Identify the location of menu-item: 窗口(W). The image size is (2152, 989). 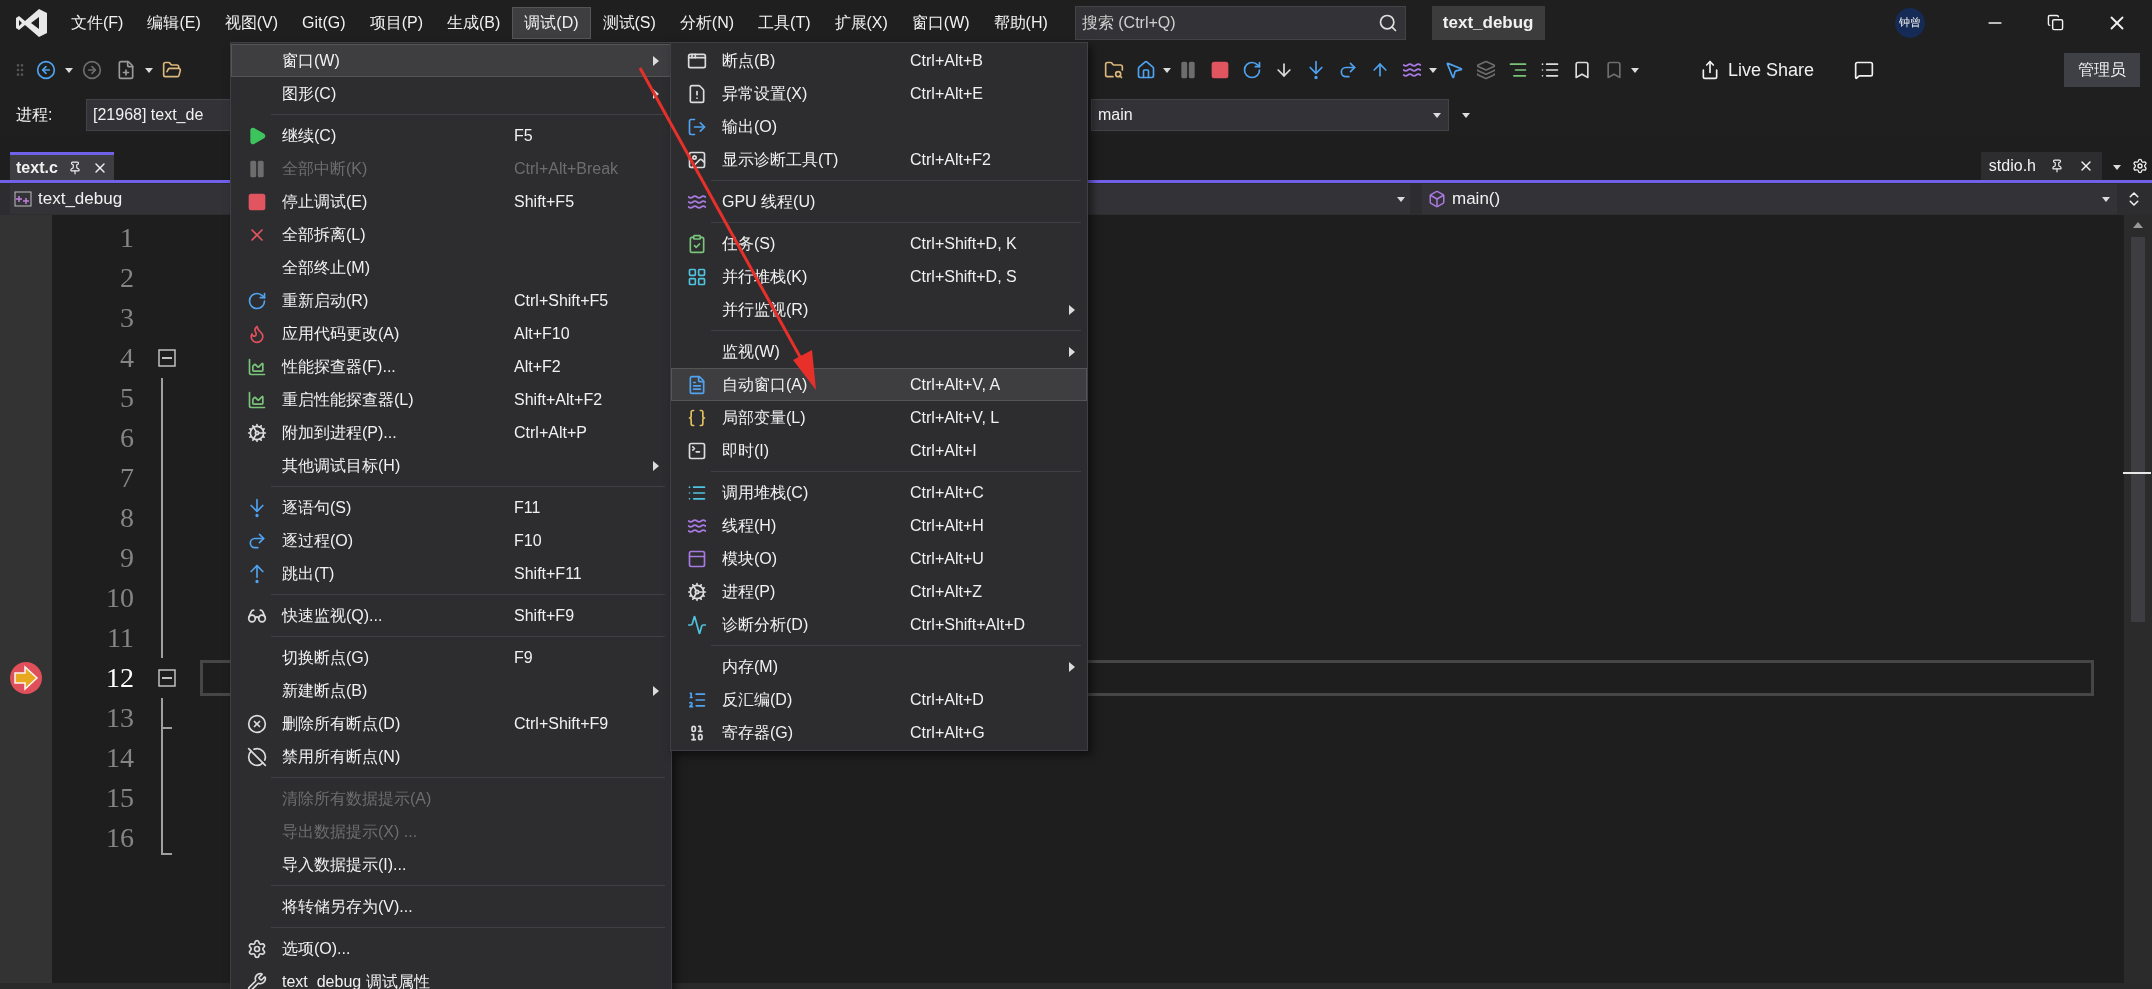
(451, 60).